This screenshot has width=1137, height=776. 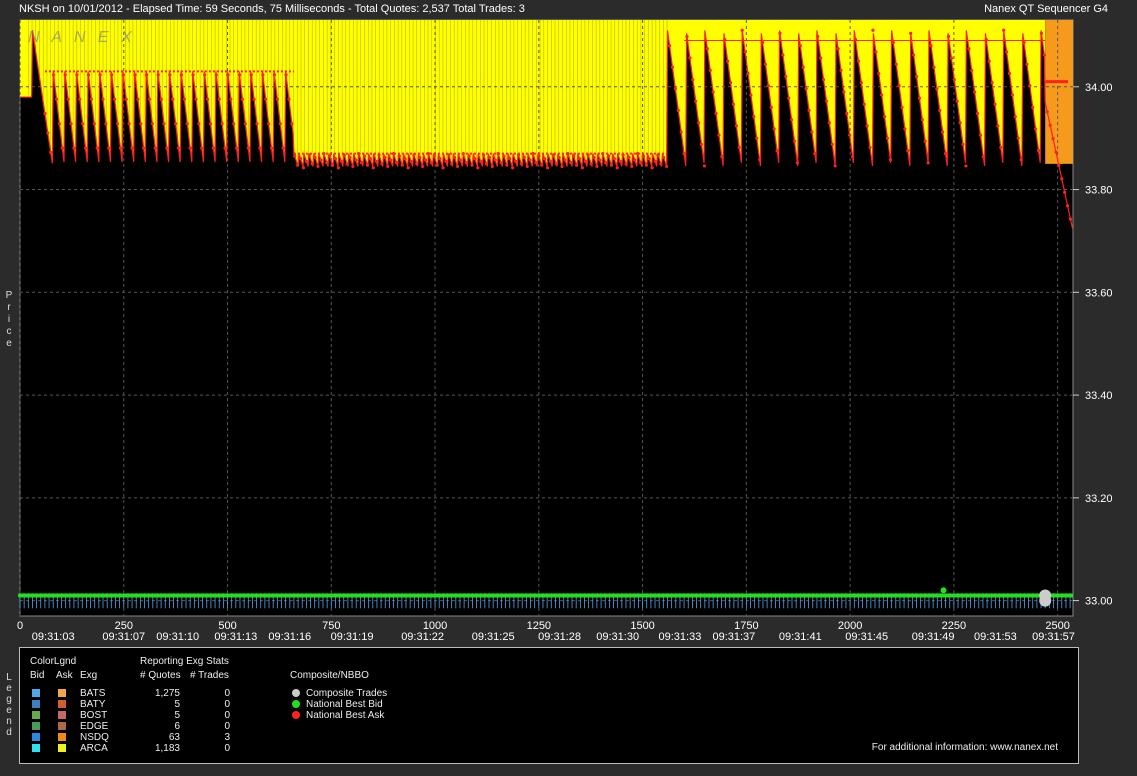 I want to click on exchange-trades: 3, so click(x=227, y=737).